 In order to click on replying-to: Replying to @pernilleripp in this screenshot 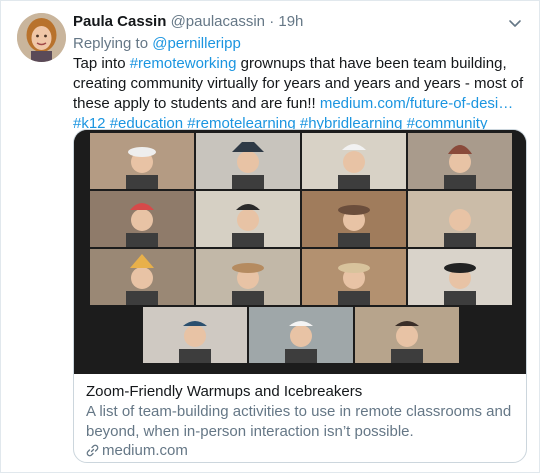, I will do `click(157, 44)`.